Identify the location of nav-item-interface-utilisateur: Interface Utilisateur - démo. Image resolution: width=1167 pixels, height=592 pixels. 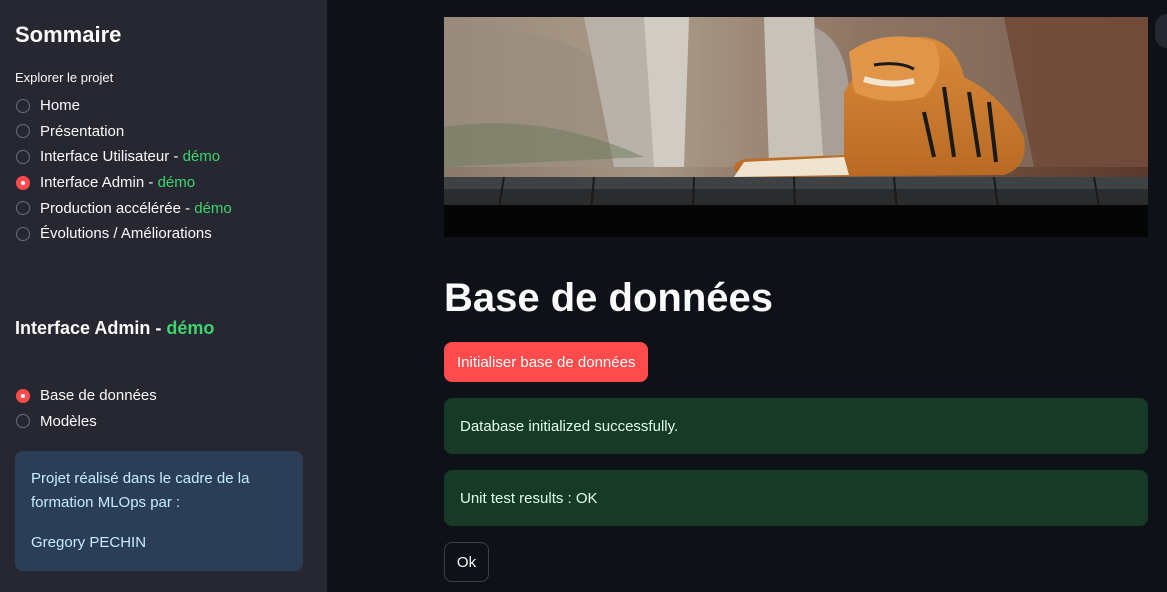
(163, 157).